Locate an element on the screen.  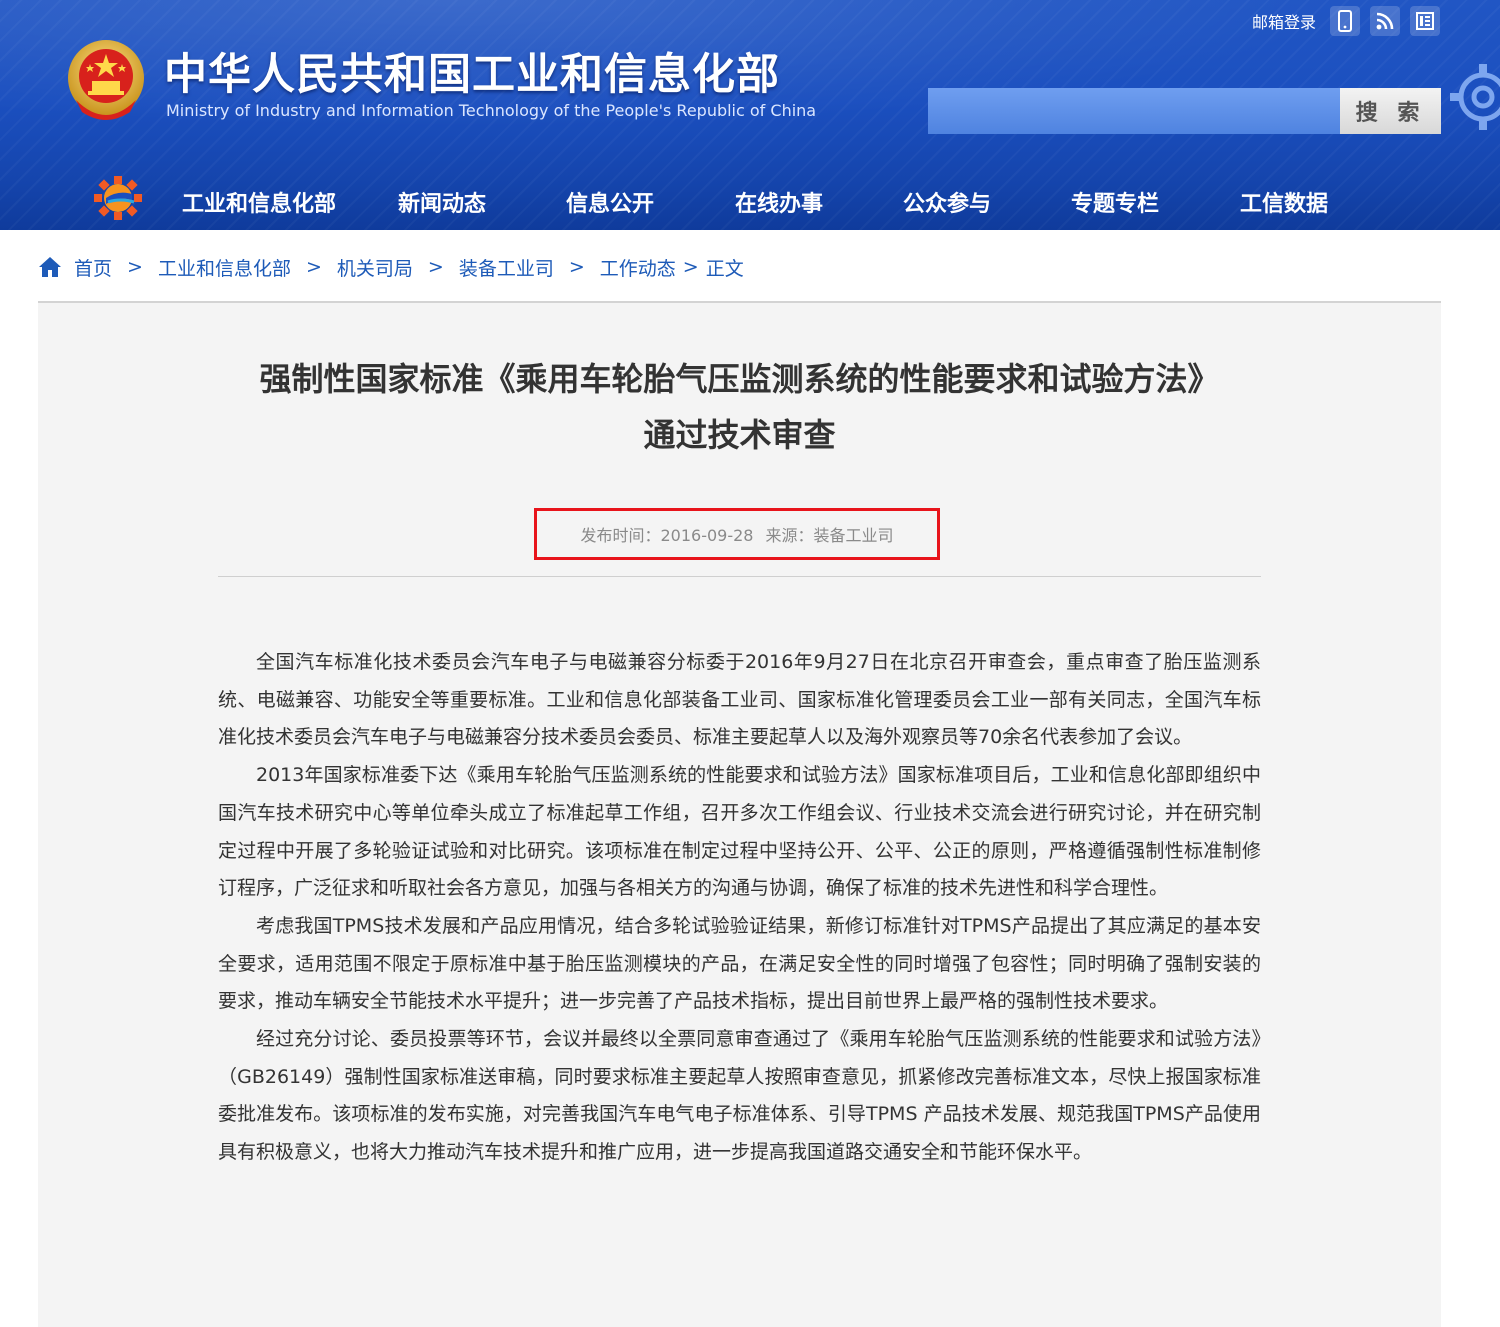
search-input is located at coordinates (1134, 111).